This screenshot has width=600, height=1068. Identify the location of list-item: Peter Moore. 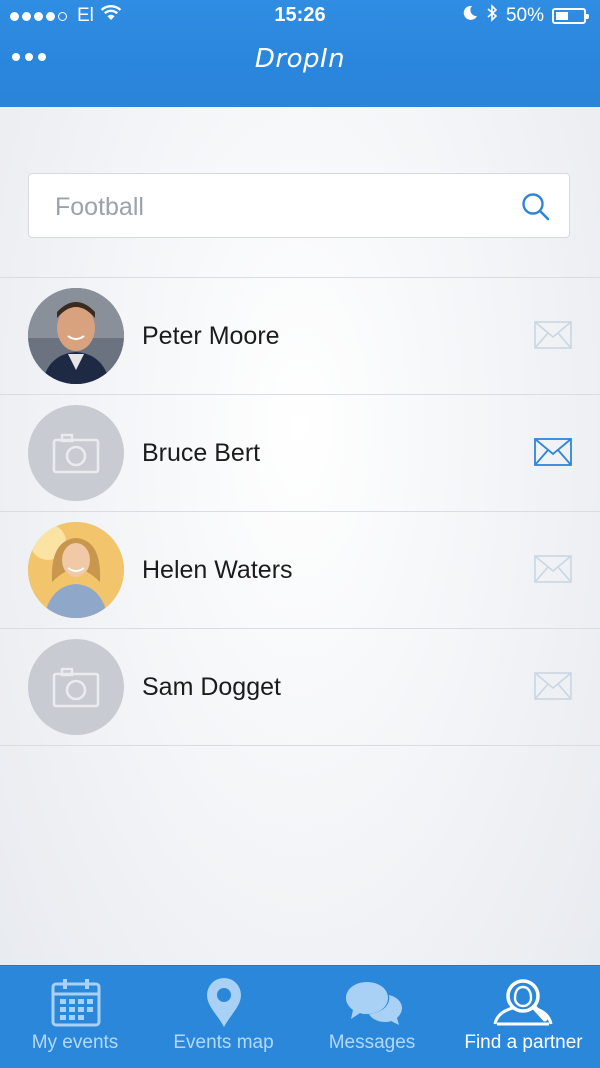
(300, 336).